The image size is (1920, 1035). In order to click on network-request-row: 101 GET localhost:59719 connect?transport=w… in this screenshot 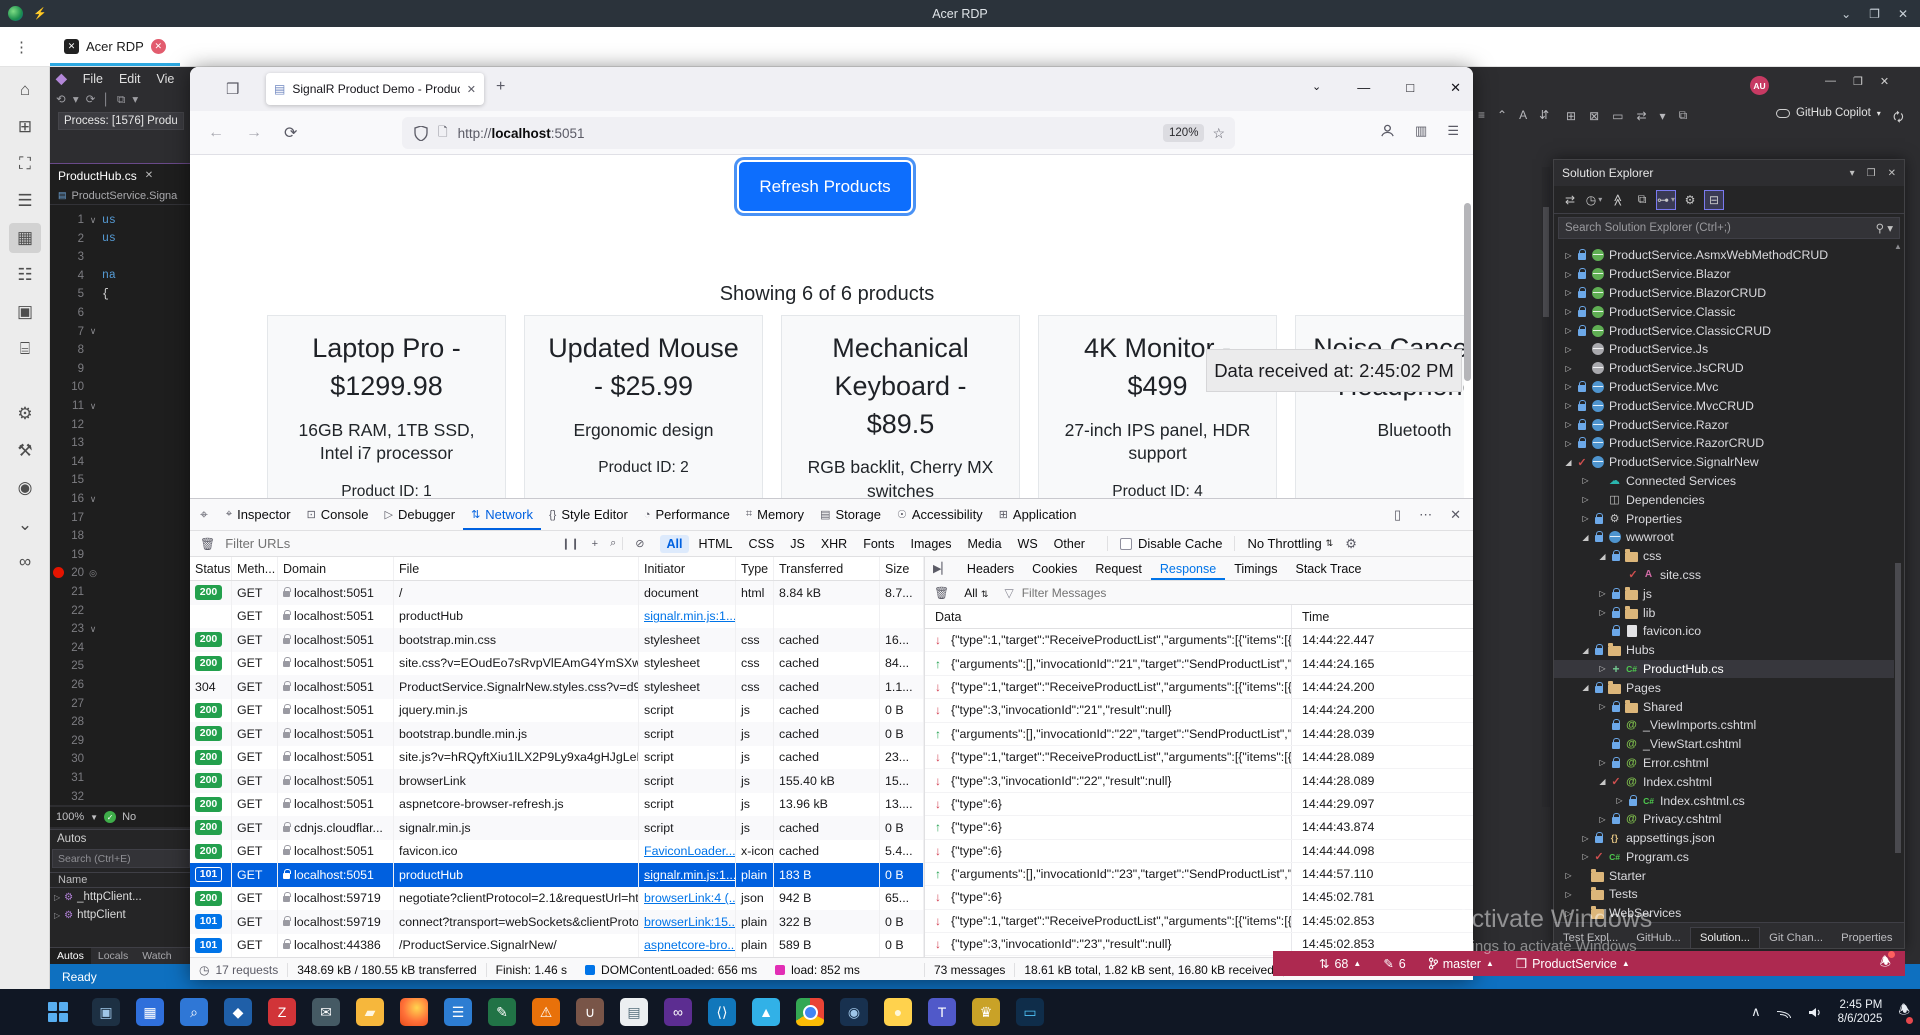, I will do `click(557, 922)`.